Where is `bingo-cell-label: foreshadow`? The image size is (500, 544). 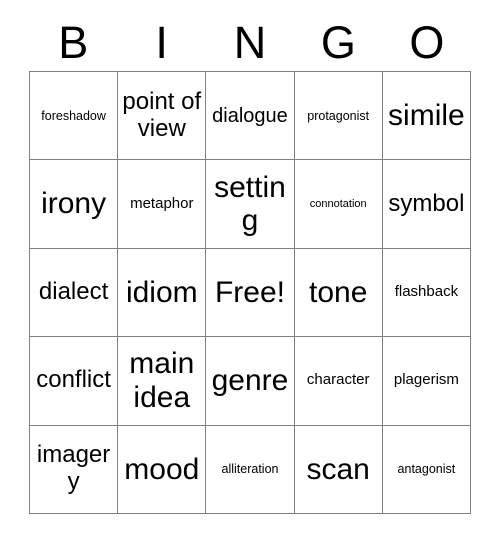 bingo-cell-label: foreshadow is located at coordinates (73, 115).